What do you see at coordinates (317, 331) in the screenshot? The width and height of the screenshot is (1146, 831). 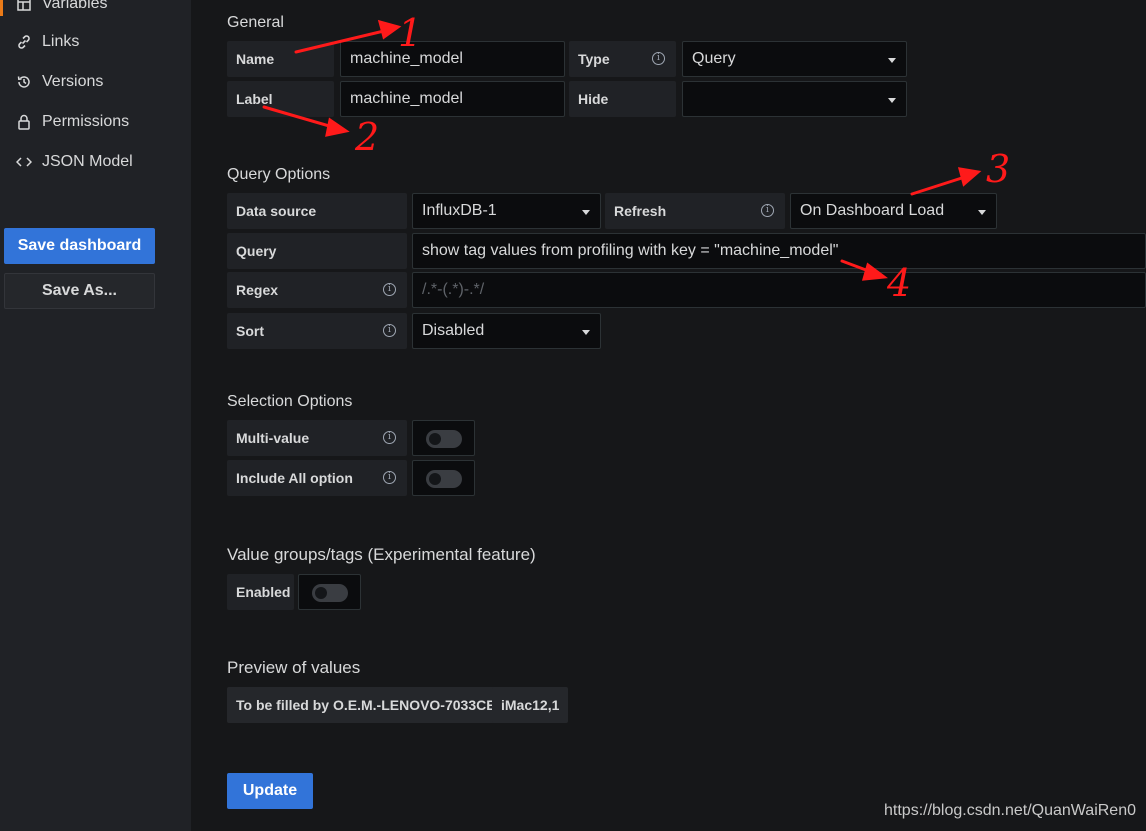 I see `sort-label: Sort i` at bounding box center [317, 331].